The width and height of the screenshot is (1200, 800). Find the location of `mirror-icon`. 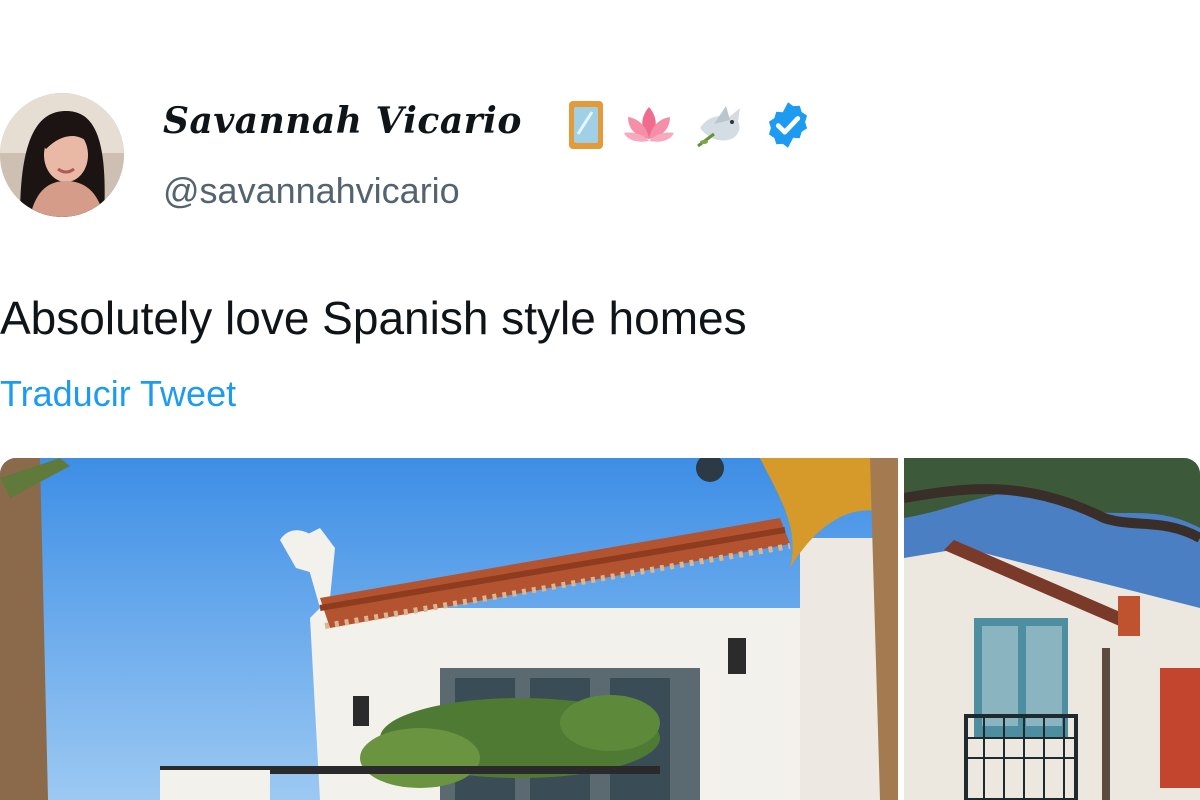

mirror-icon is located at coordinates (586, 125).